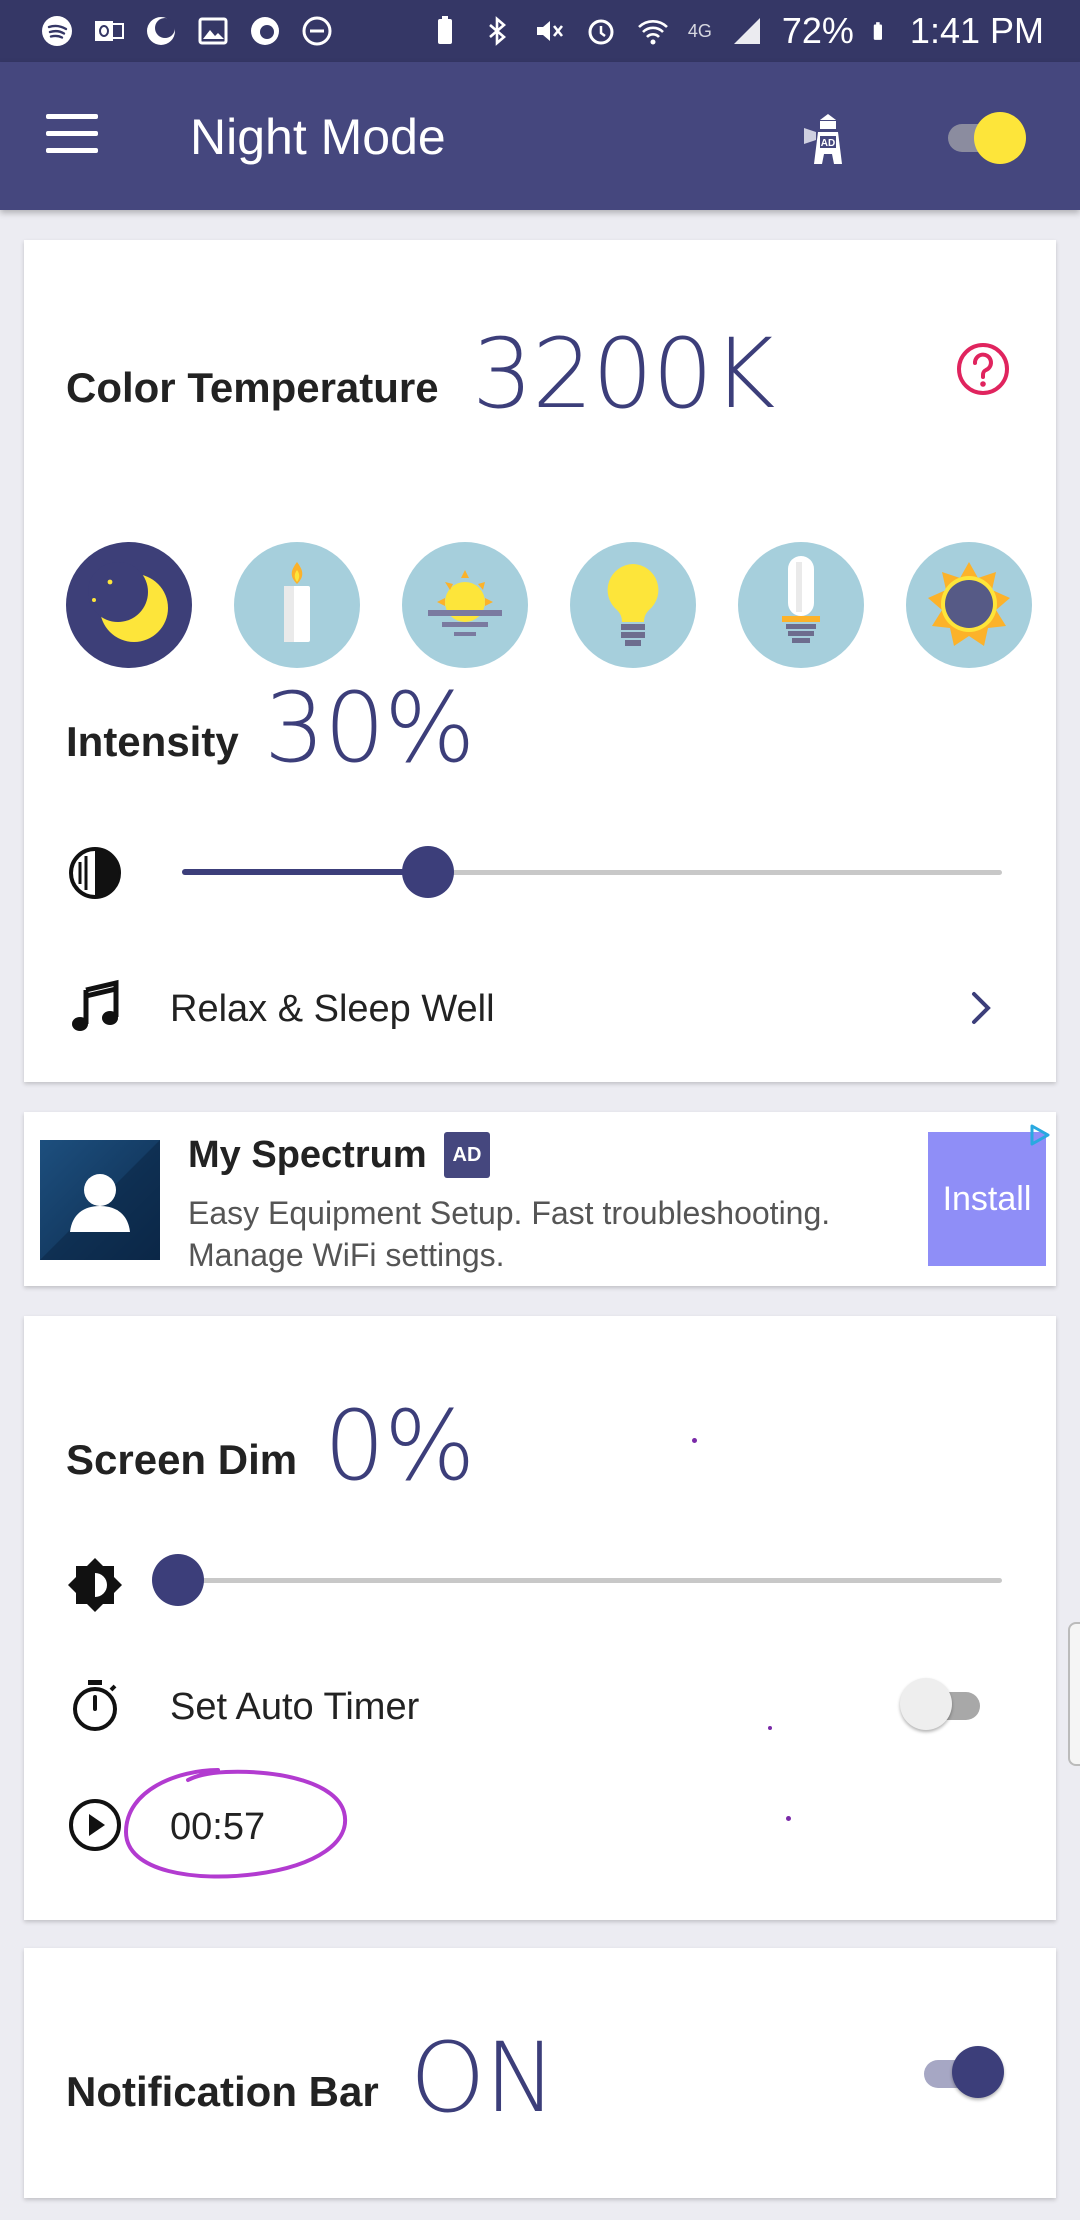 This screenshot has width=1080, height=2220. Describe the element at coordinates (399, 1446) in the screenshot. I see `screen-dim-value: 0%` at that location.